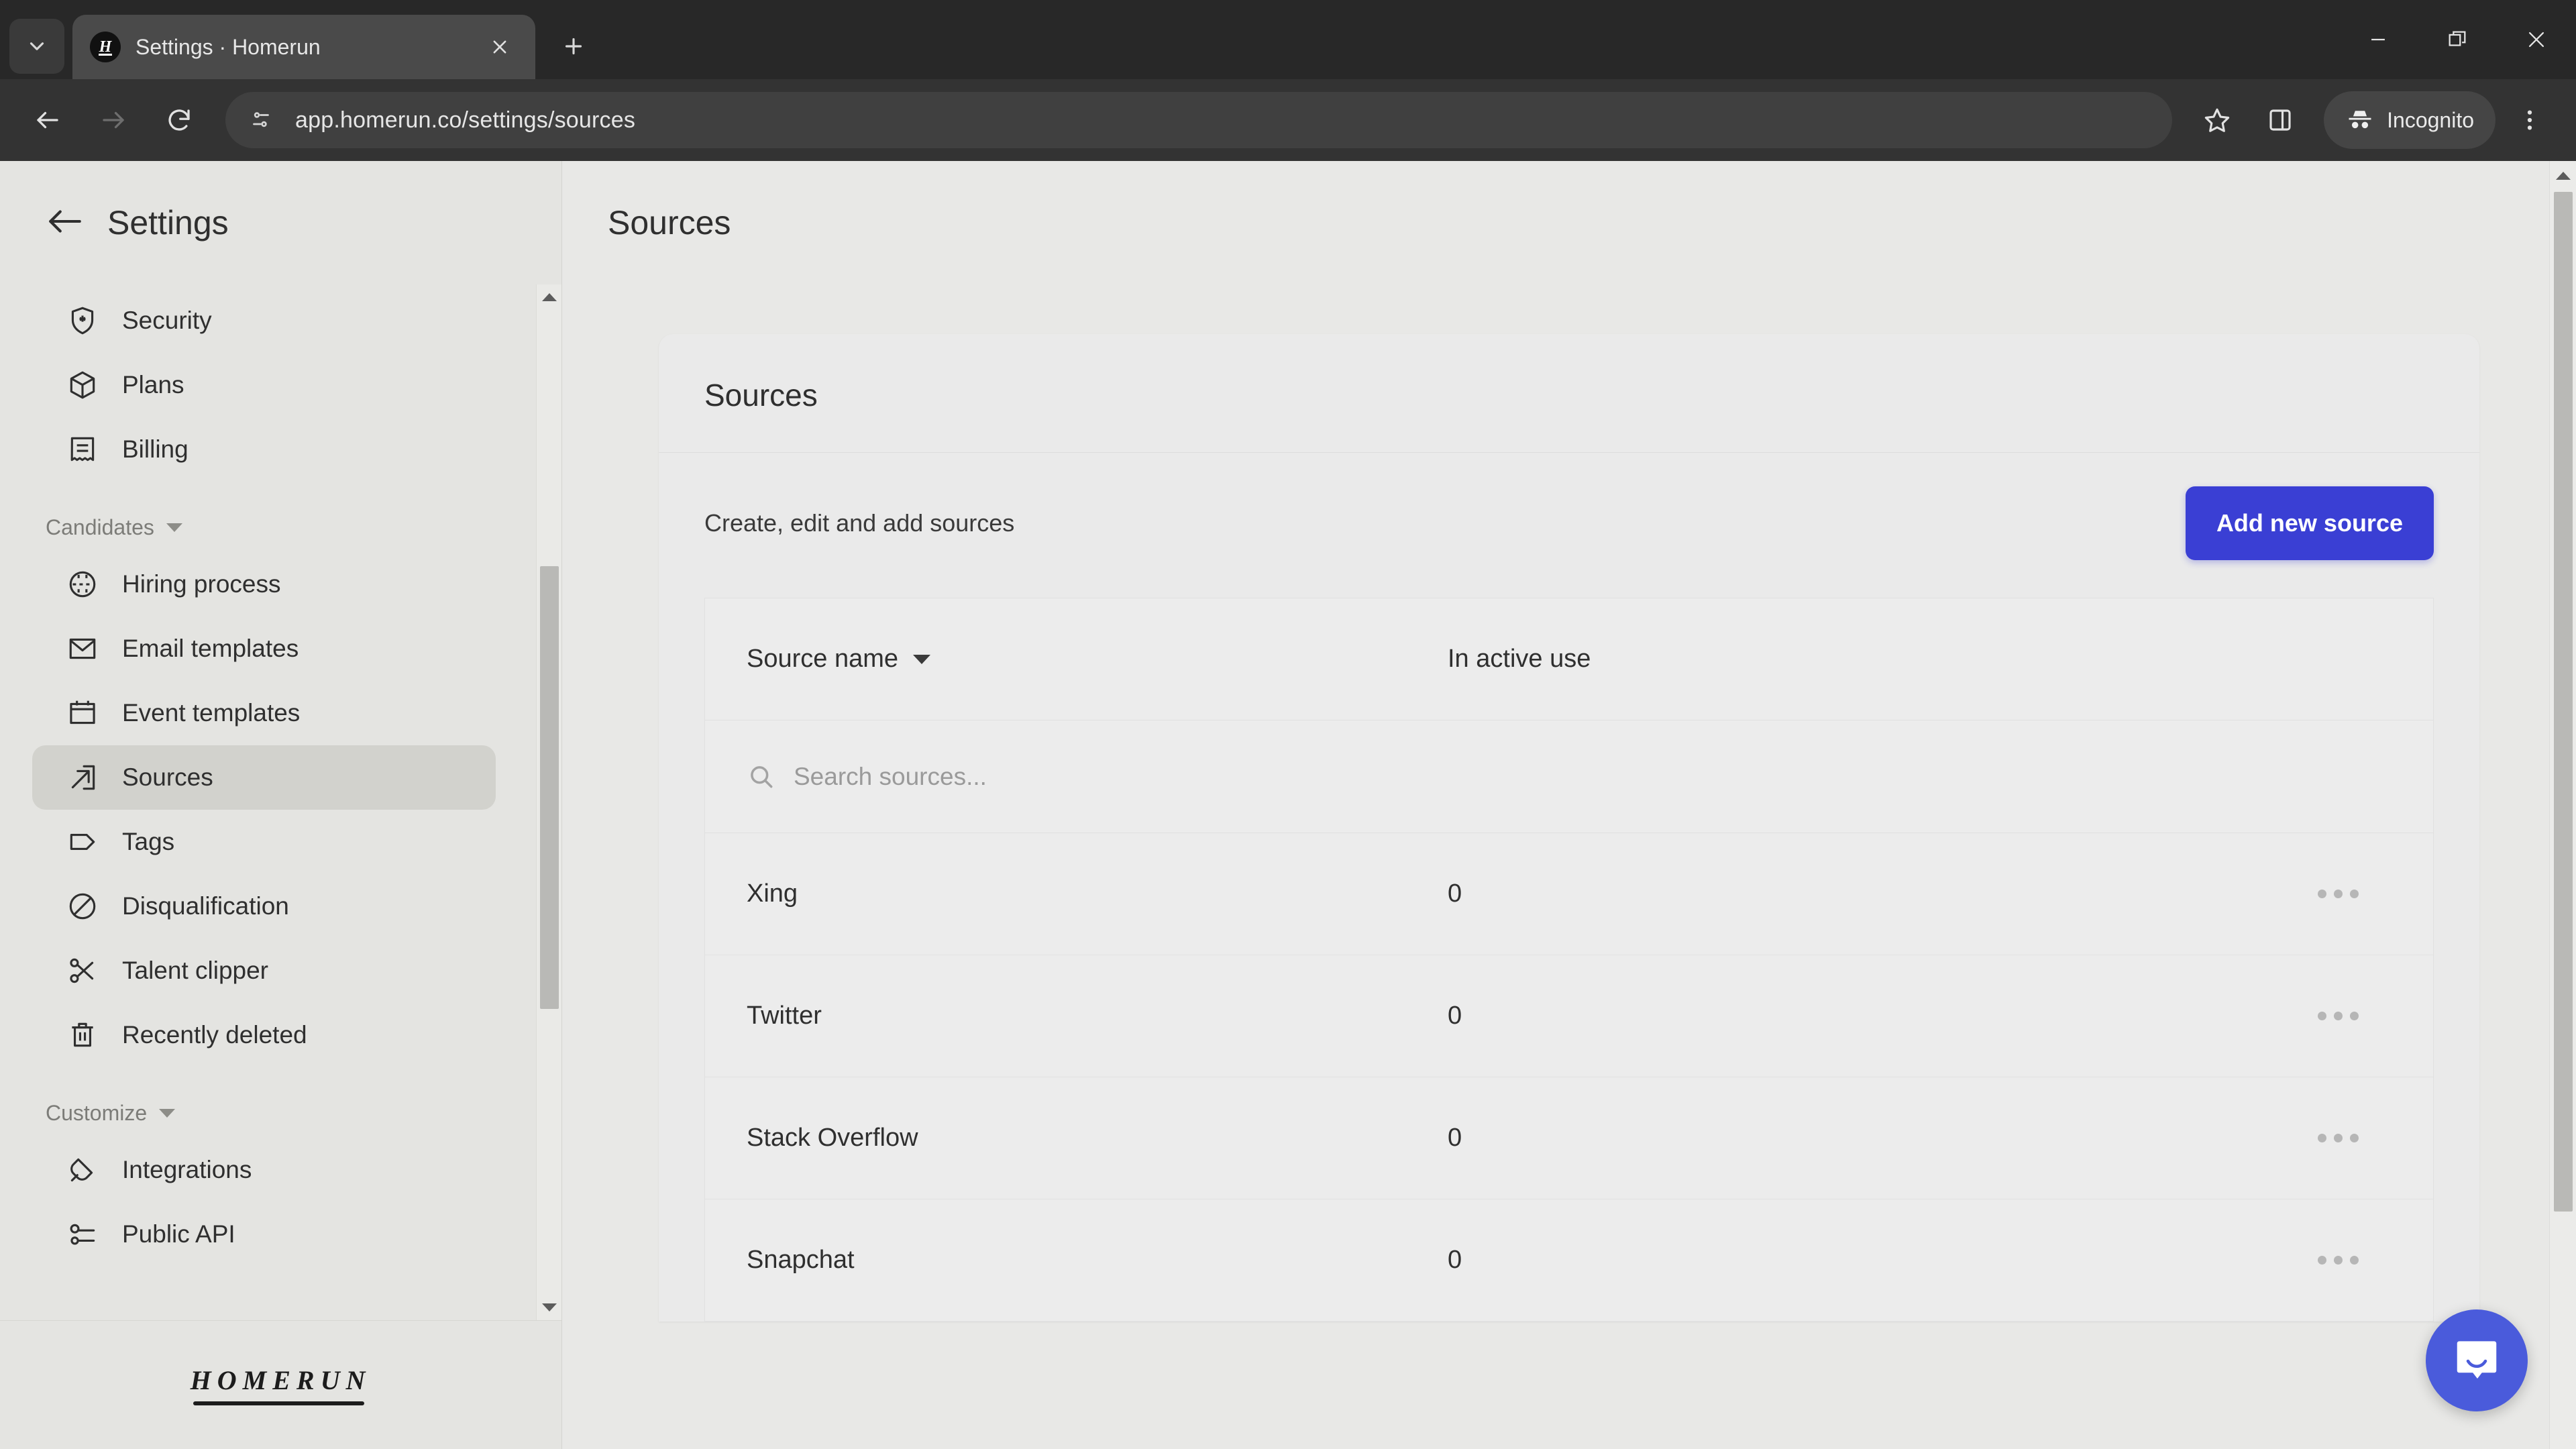  I want to click on sidebar-item-public-api: Public API, so click(264, 1234).